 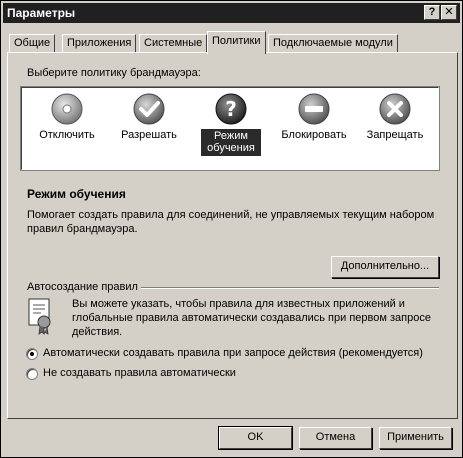 What do you see at coordinates (82, 229) in the screenshot?
I see `policy-description-line2: правил брандмауэра.` at bounding box center [82, 229].